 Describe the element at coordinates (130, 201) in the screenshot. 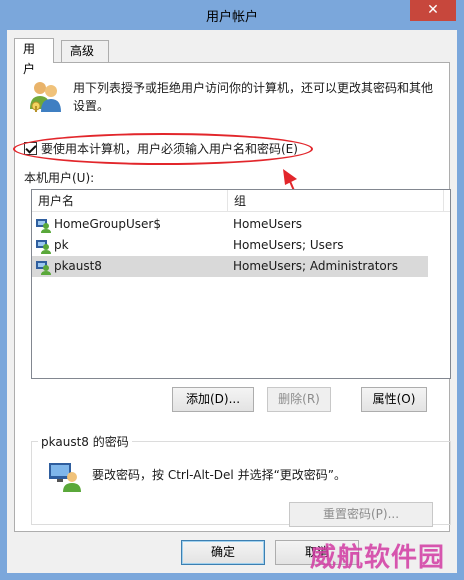

I see `column-header-username: 用户名` at that location.